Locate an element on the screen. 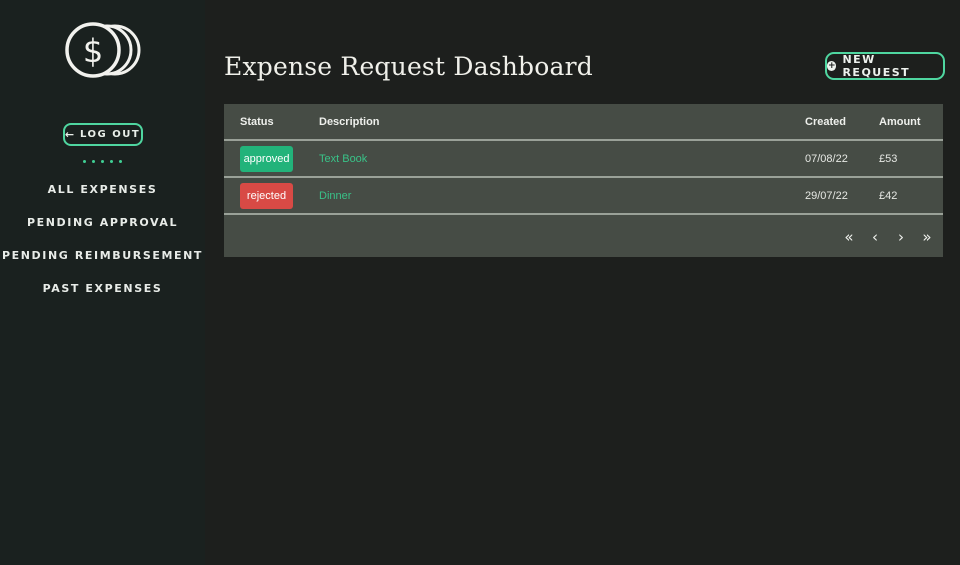 The height and width of the screenshot is (565, 960). table-row: rejected Dinner 29/07/22 £42 is located at coordinates (583, 196).